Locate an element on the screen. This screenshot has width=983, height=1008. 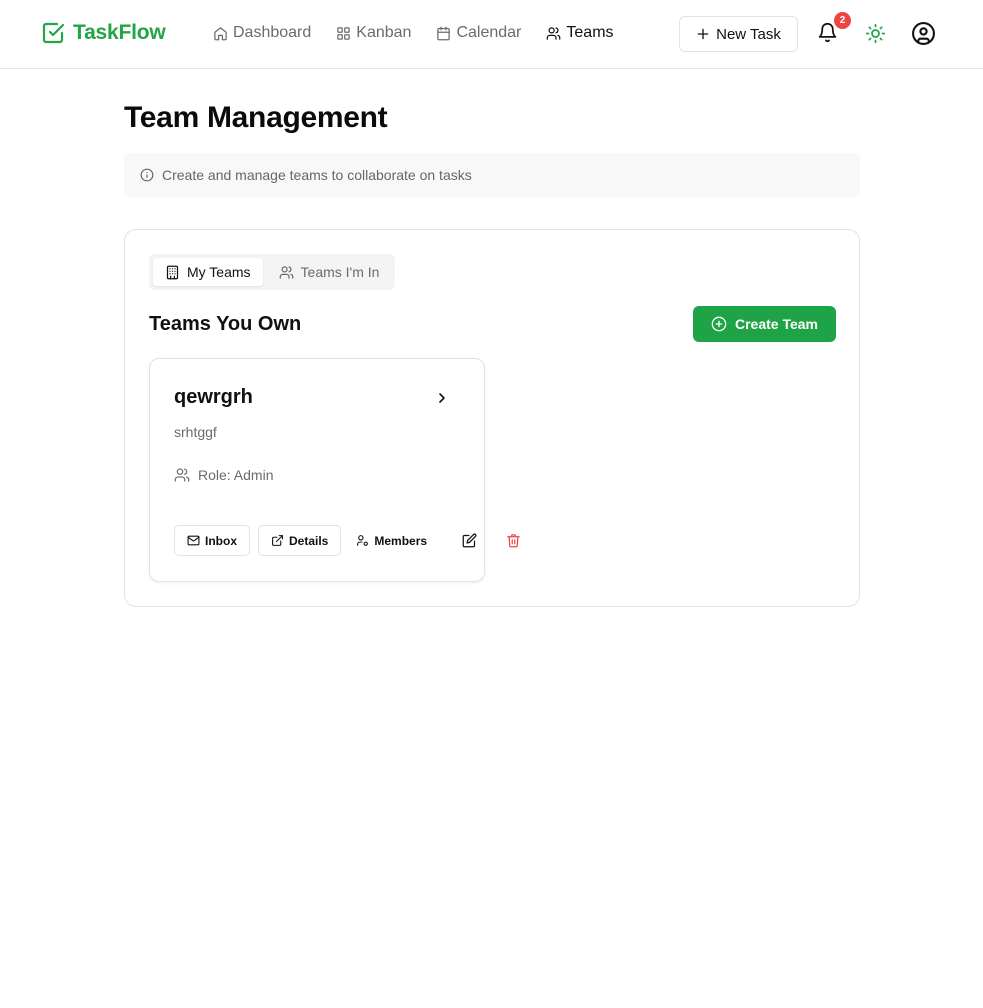
trash-icon is located at coordinates (513, 541).